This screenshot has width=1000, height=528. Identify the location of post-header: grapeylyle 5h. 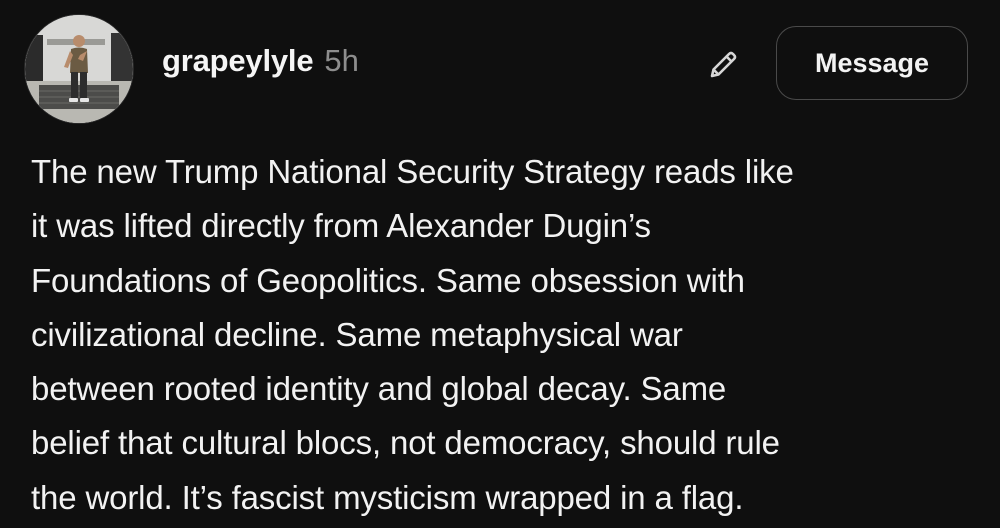
(260, 65).